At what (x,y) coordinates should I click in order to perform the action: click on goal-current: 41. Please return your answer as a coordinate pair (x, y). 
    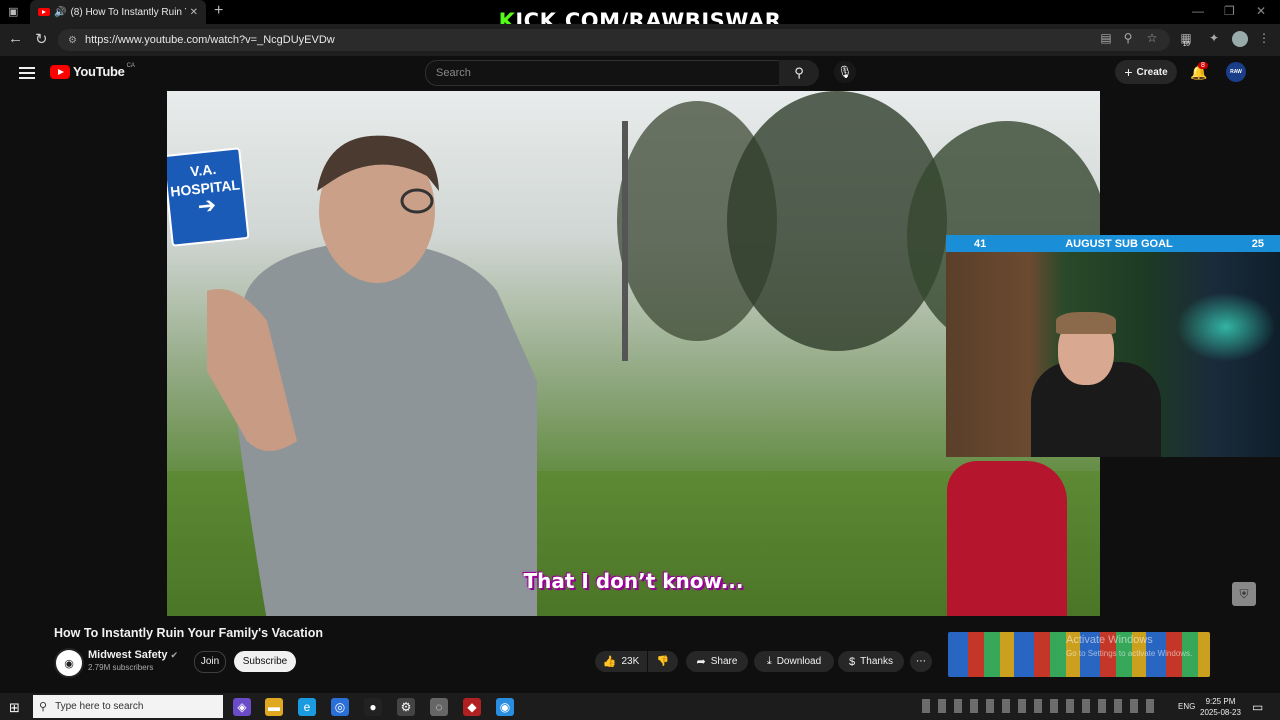
    Looking at the image, I should click on (980, 243).